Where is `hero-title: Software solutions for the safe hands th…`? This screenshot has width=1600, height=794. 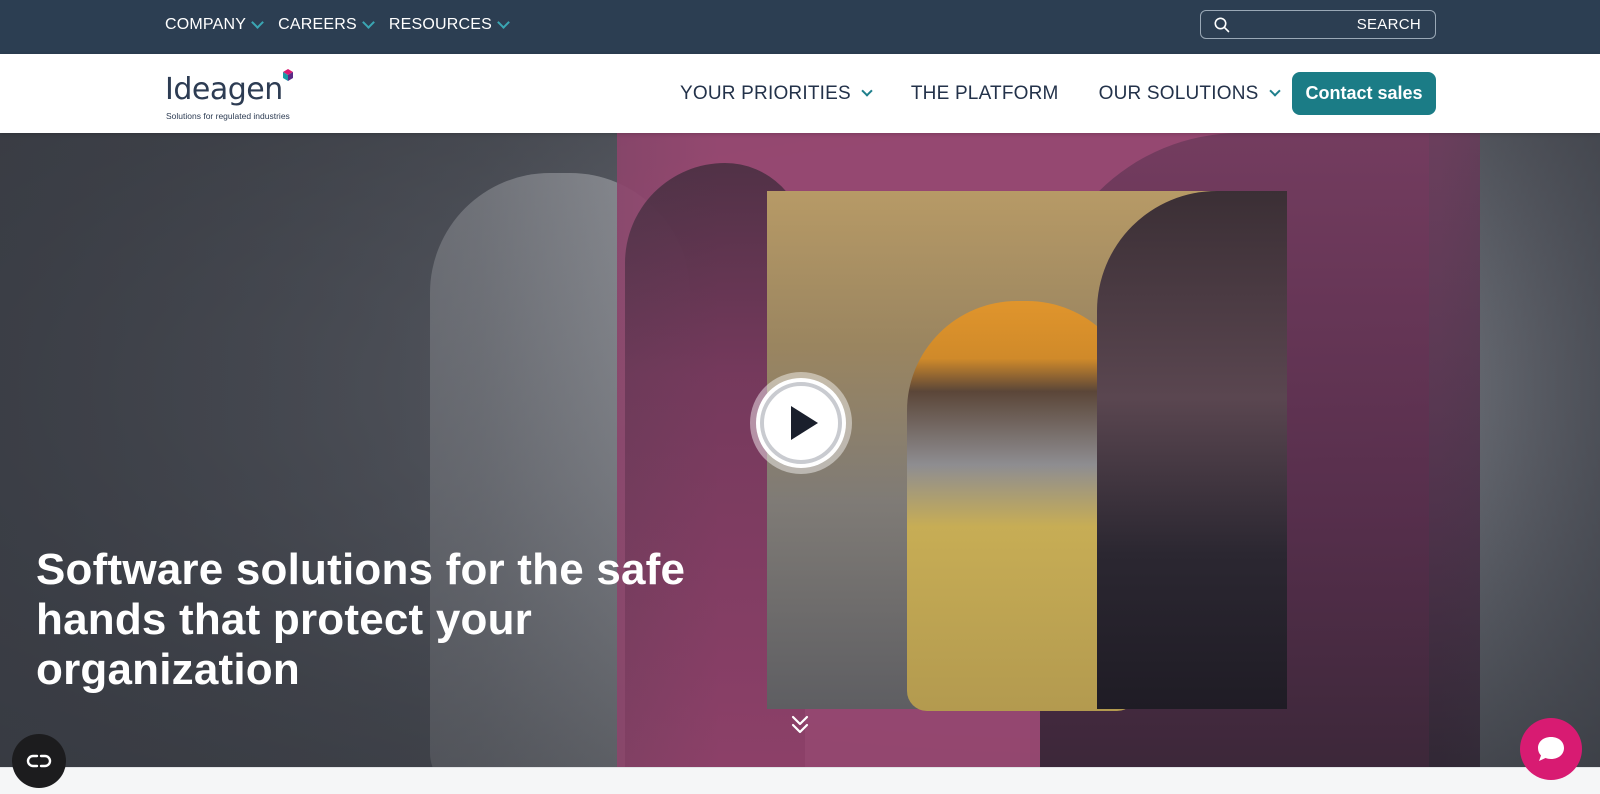
hero-title: Software solutions for the safe hands th… is located at coordinates (361, 619).